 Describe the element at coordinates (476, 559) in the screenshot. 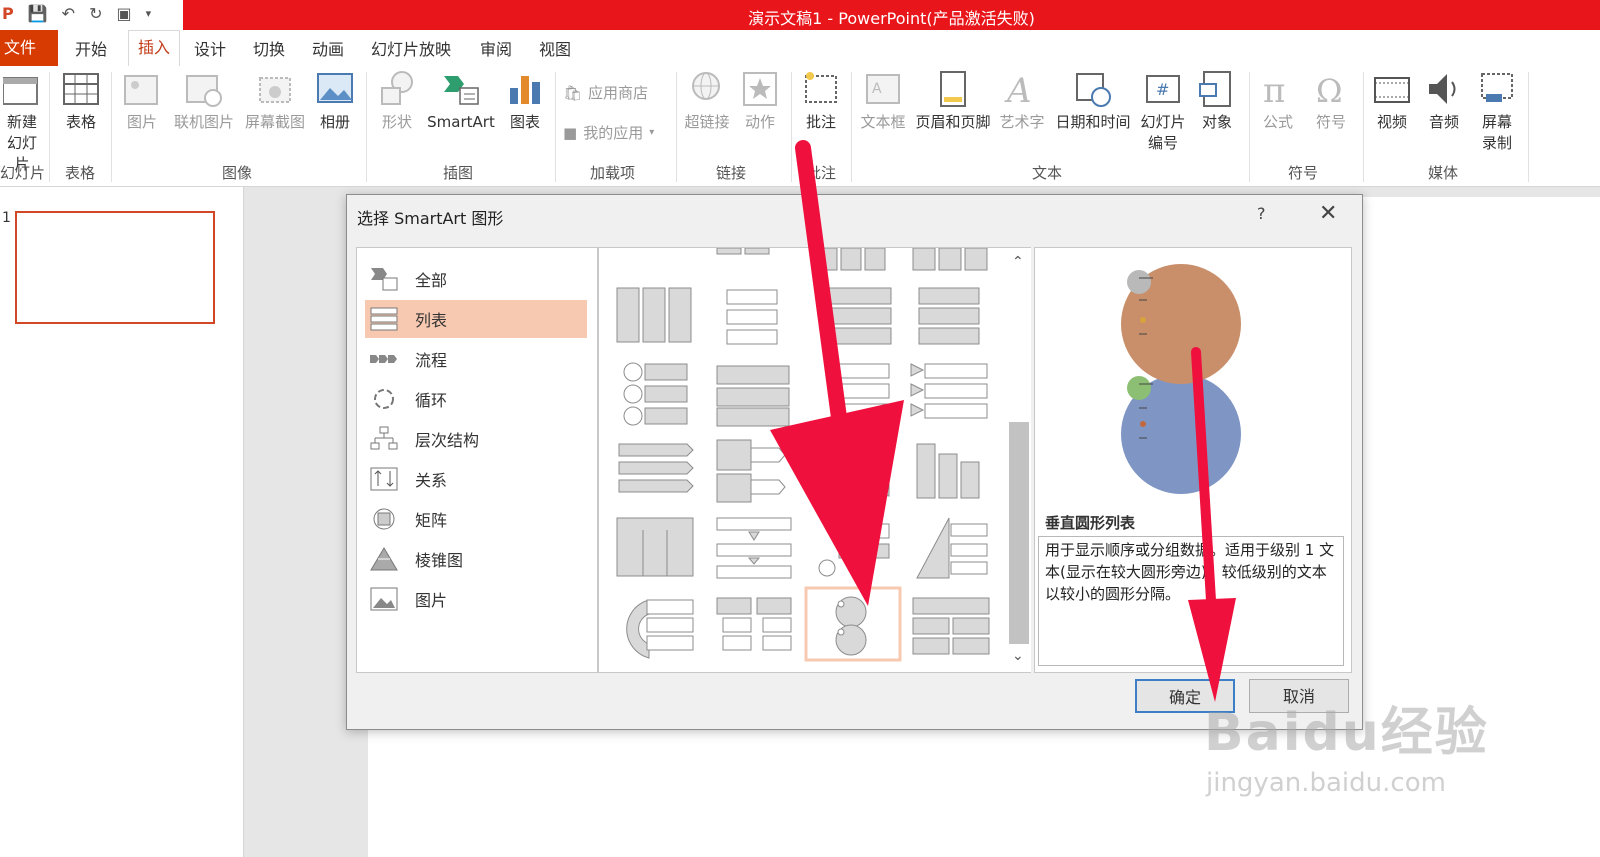

I see `category-pyramid: 棱锥图` at that location.